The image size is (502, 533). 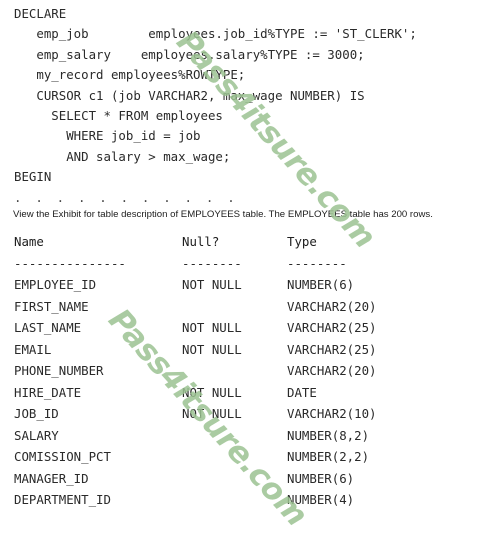 I want to click on code-line: my_record employees%ROWTYPE;, so click(x=130, y=75).